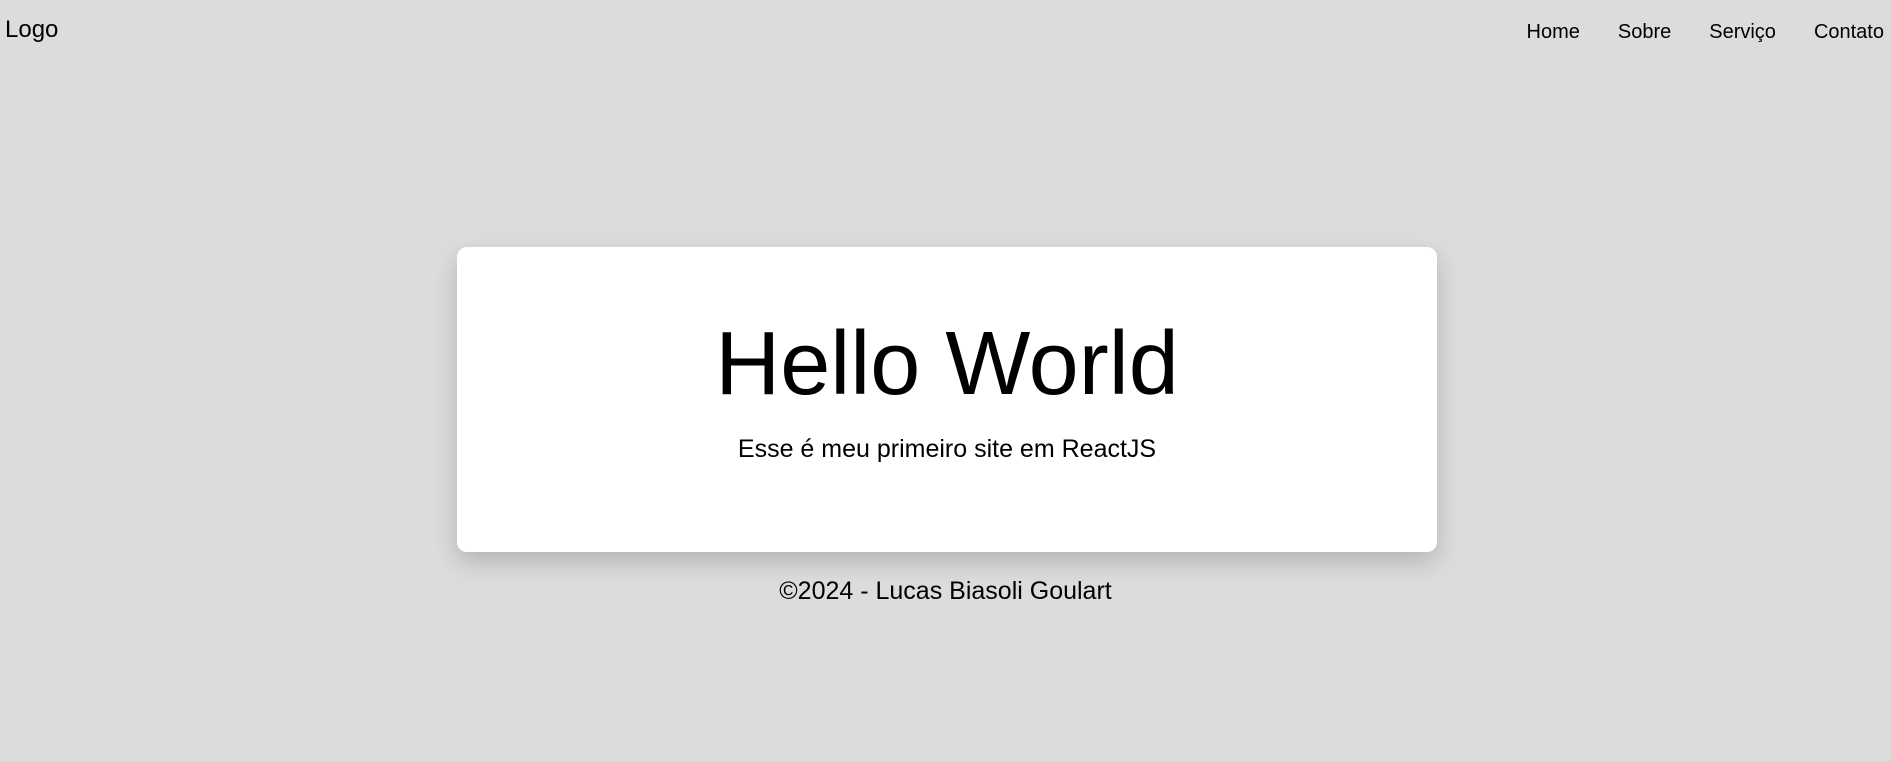  Describe the element at coordinates (1644, 32) in the screenshot. I see `nav-link-sobre: Sobre` at that location.